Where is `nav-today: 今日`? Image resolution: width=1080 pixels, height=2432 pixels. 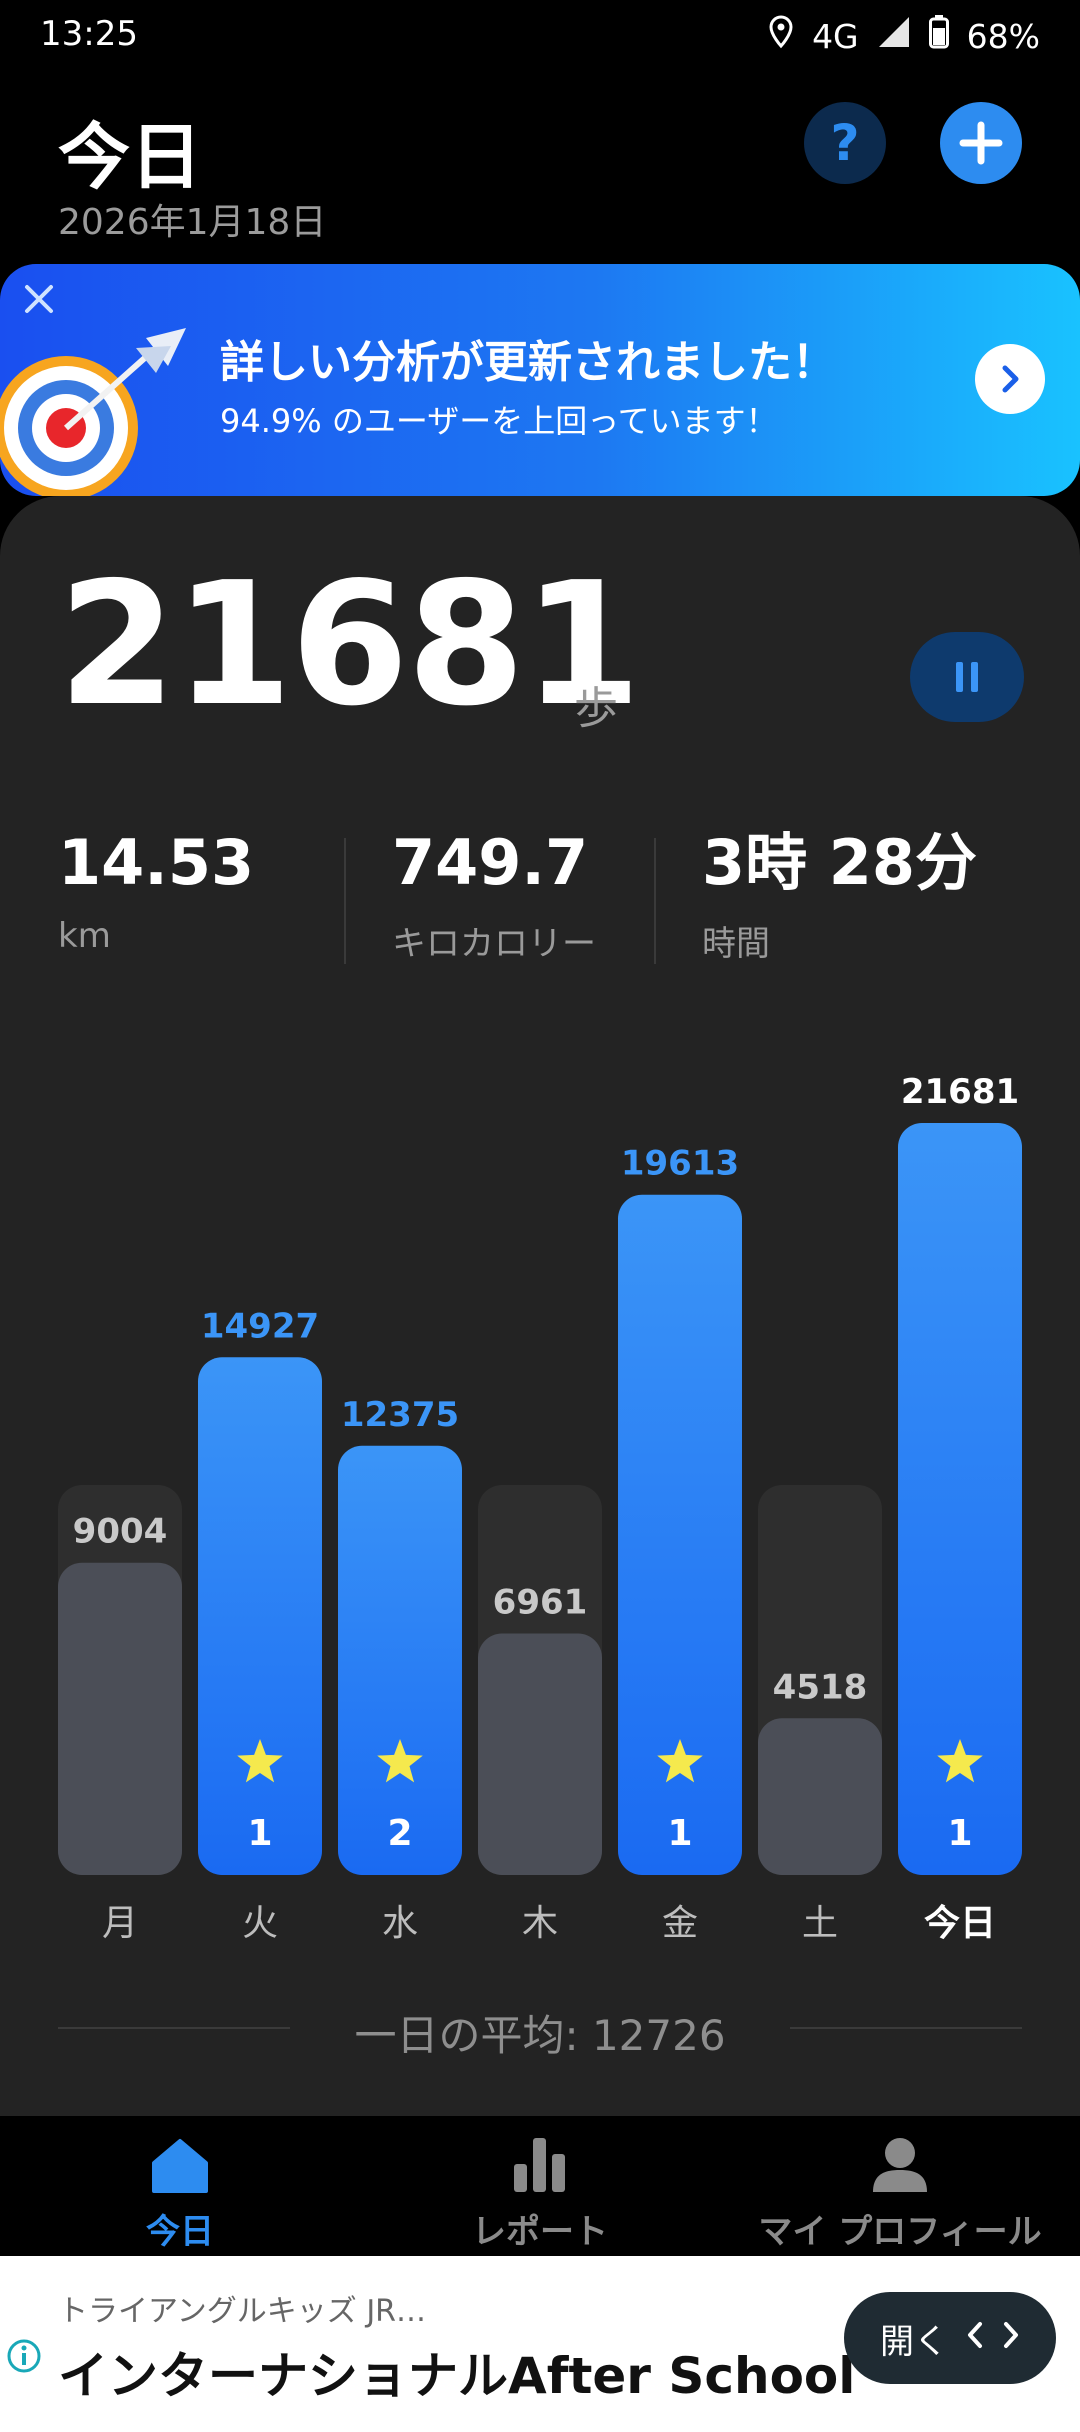
nav-today: 今日 is located at coordinates (180, 2186).